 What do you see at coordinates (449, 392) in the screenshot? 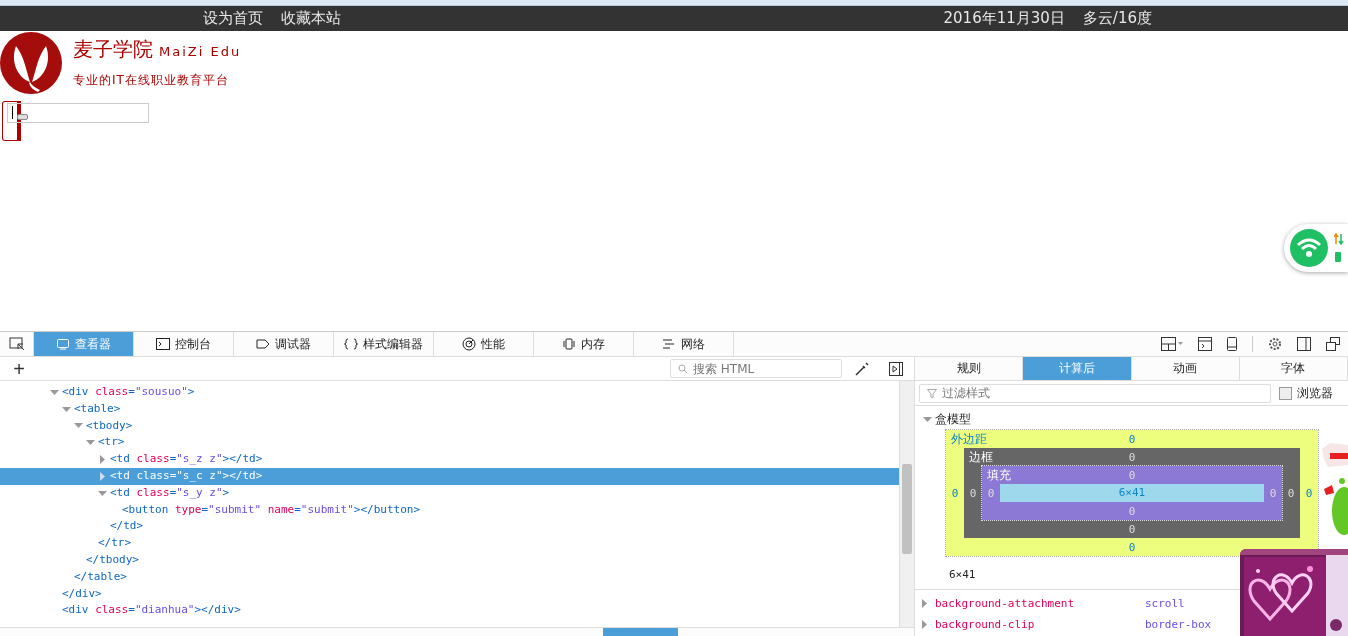
I see `tree-node: <div class="sousuo">` at bounding box center [449, 392].